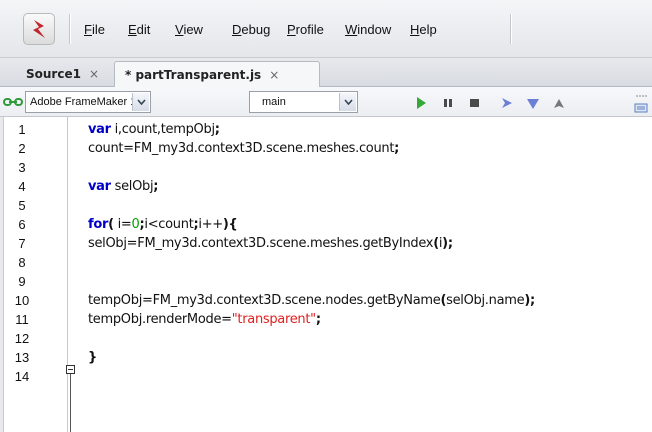 This screenshot has width=652, height=432. I want to click on string-token: "transparent", so click(273, 319).